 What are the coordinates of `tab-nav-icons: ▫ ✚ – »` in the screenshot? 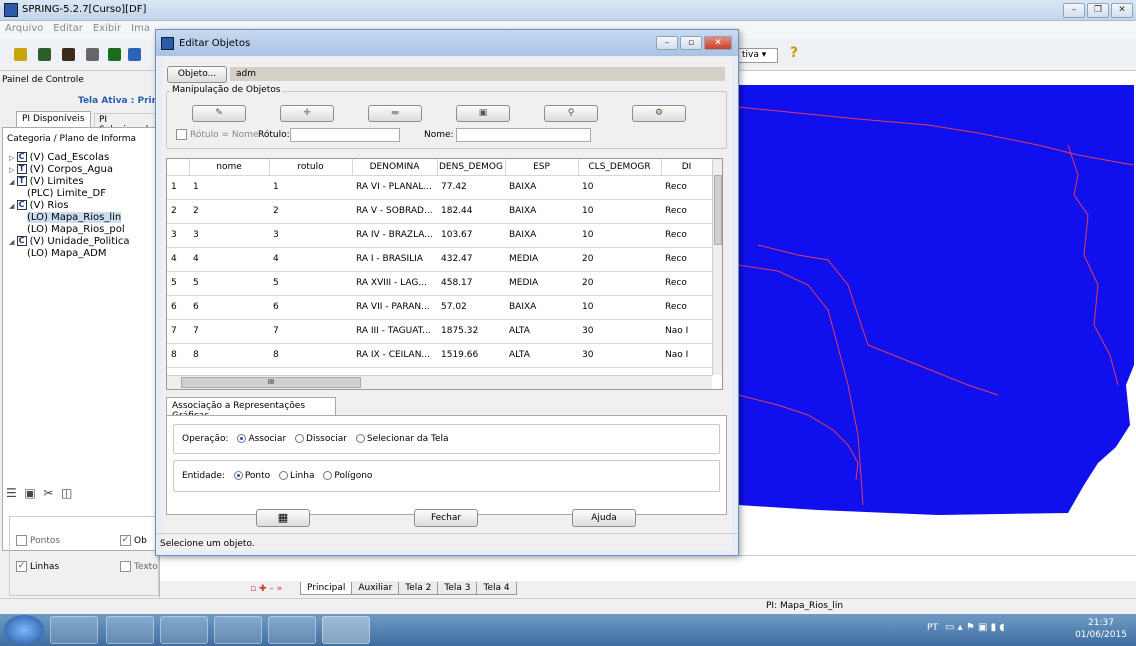 It's located at (266, 589).